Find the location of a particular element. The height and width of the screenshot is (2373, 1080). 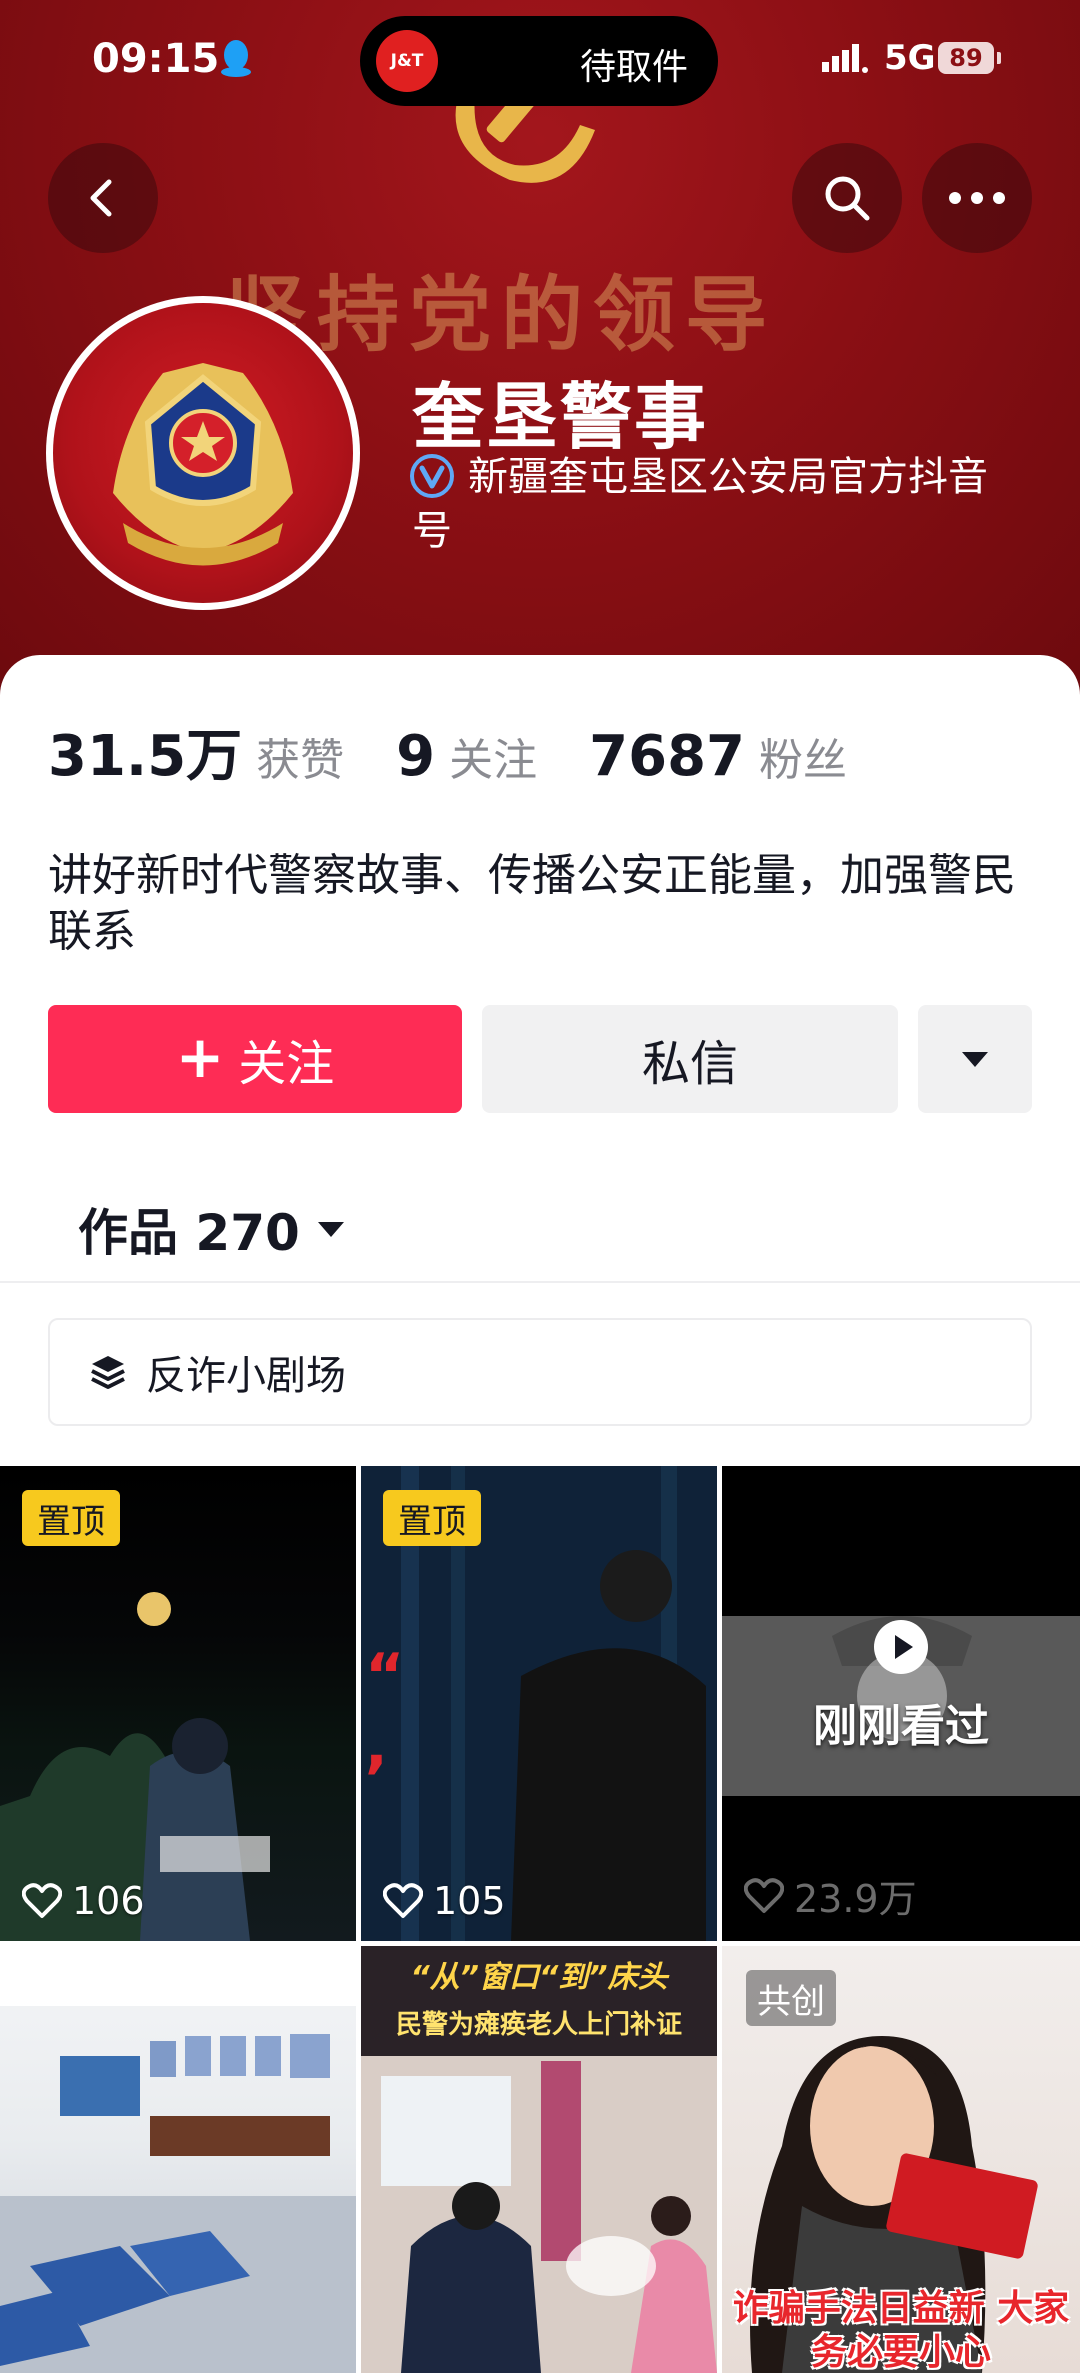

battery-icon: 89 is located at coordinates (969, 58).